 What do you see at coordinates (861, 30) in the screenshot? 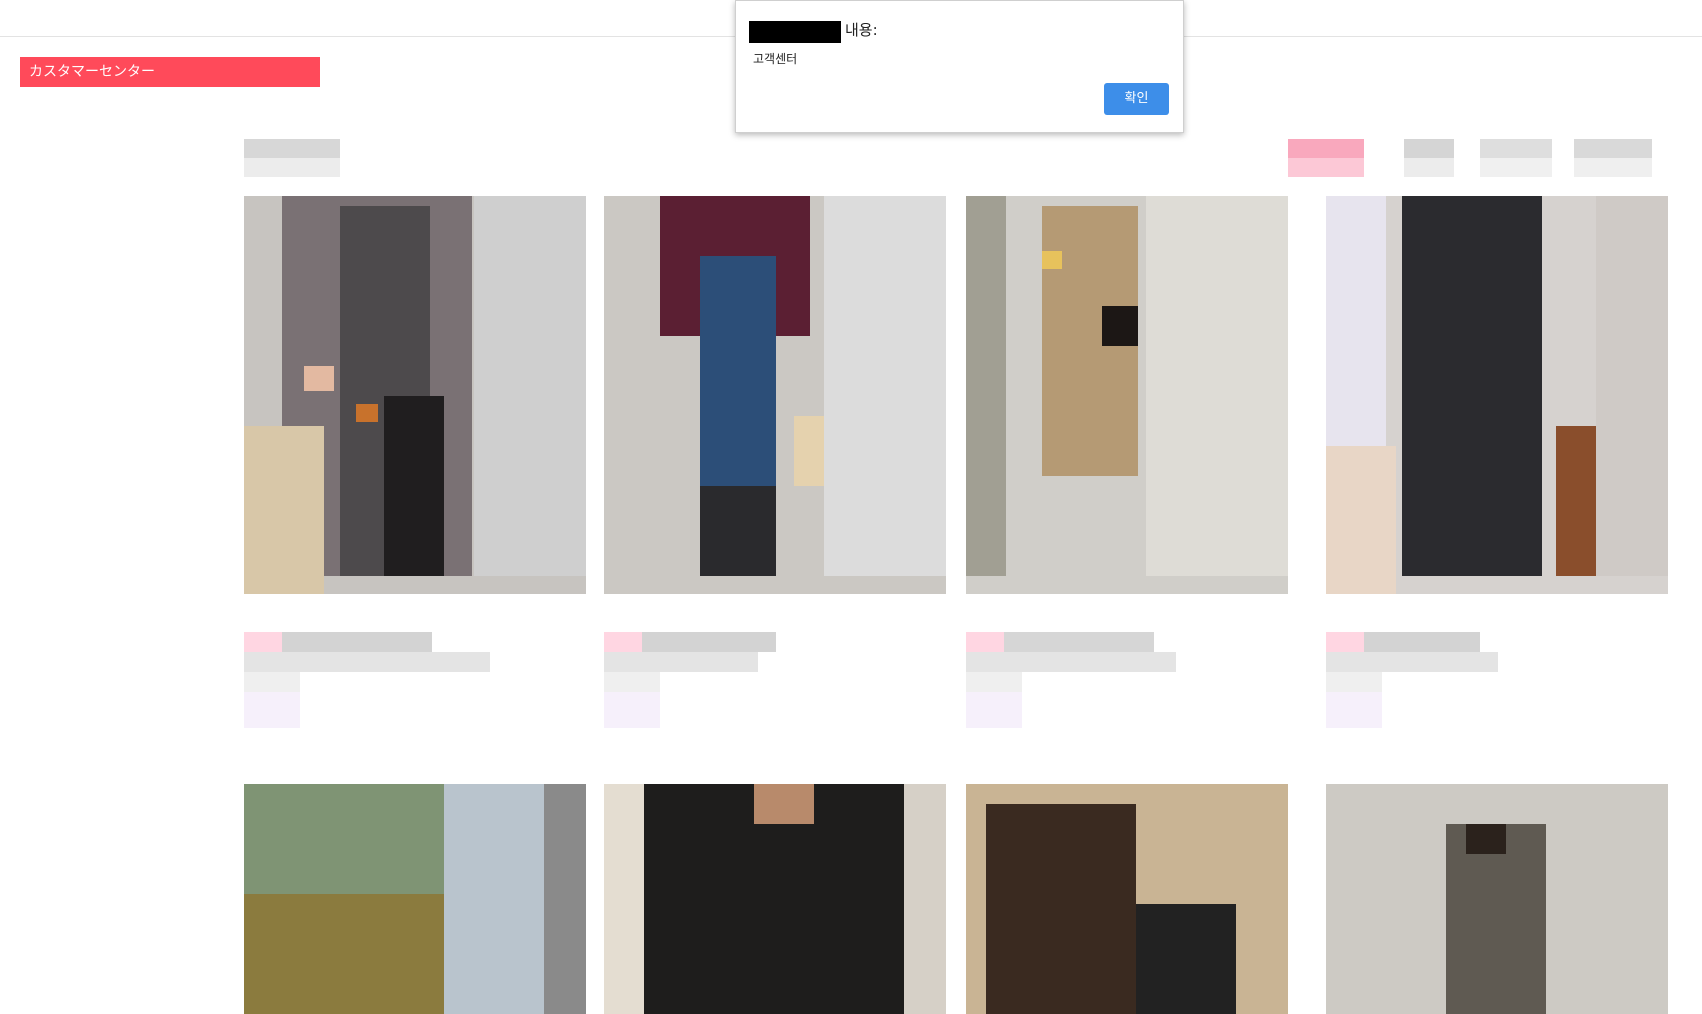
I see `dialog-title: 내용:` at bounding box center [861, 30].